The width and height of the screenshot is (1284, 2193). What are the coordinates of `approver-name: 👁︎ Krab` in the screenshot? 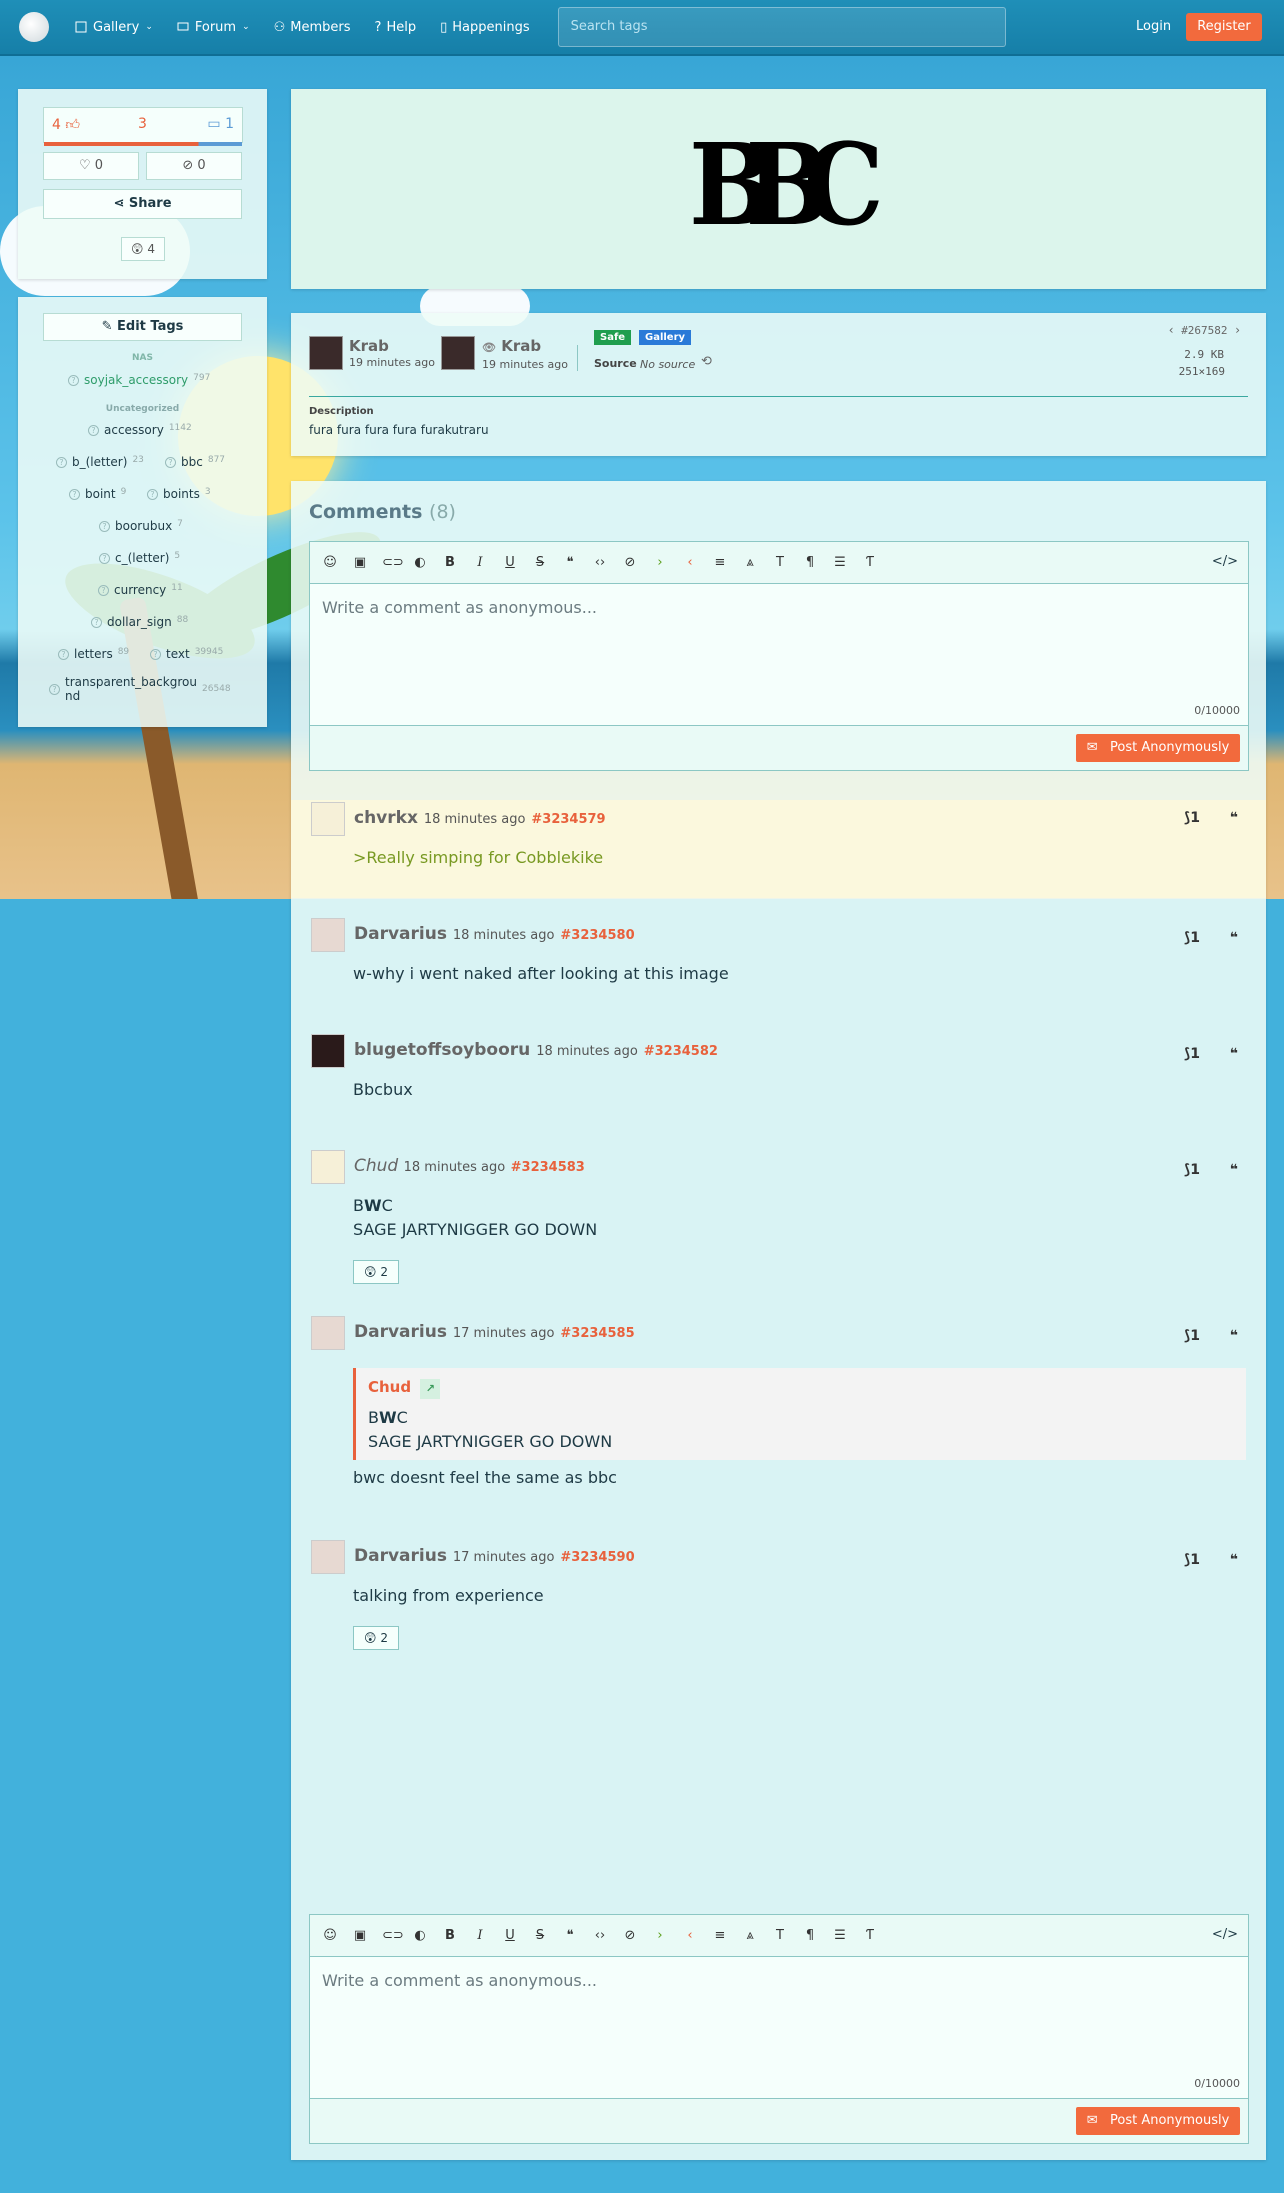 It's located at (511, 346).